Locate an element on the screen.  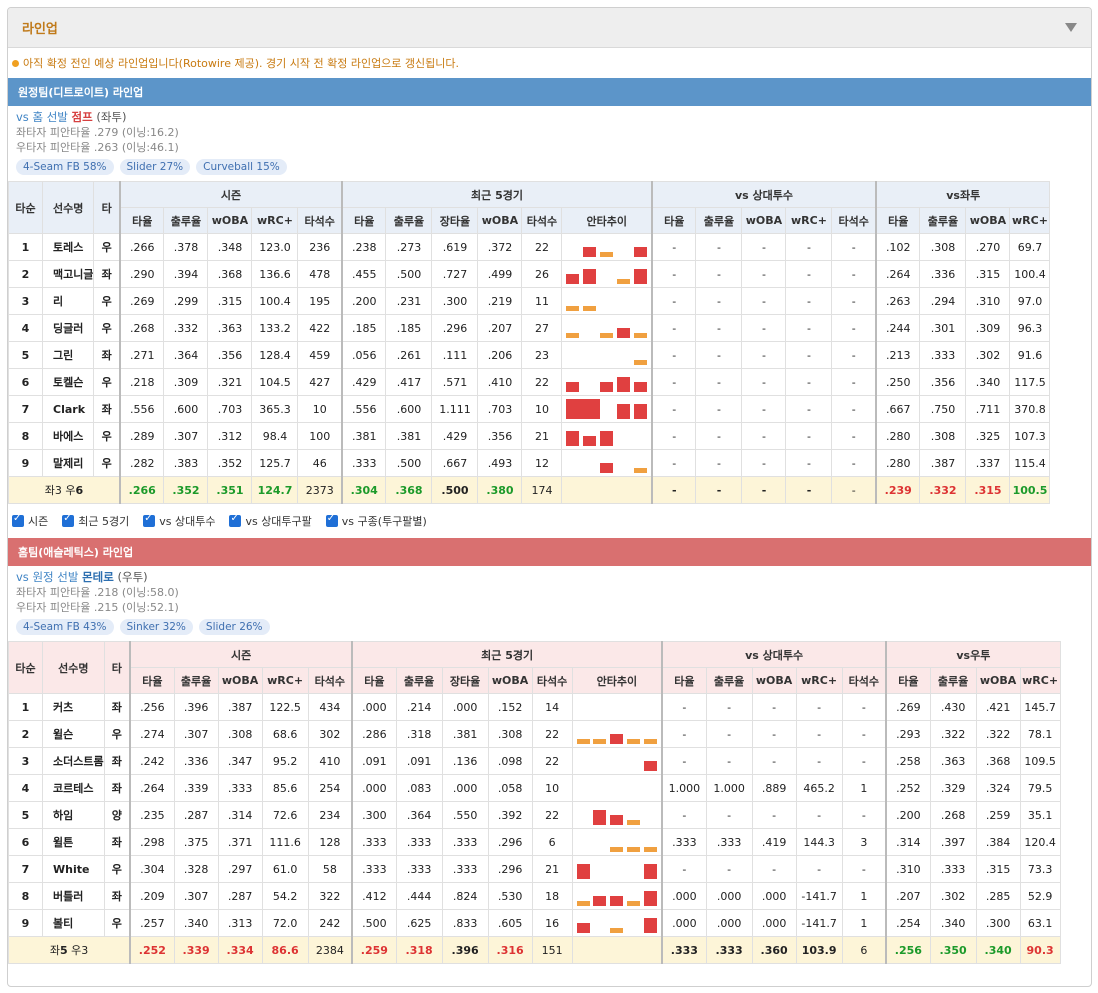
total-label: 좌5 우3 is located at coordinates (69, 950).